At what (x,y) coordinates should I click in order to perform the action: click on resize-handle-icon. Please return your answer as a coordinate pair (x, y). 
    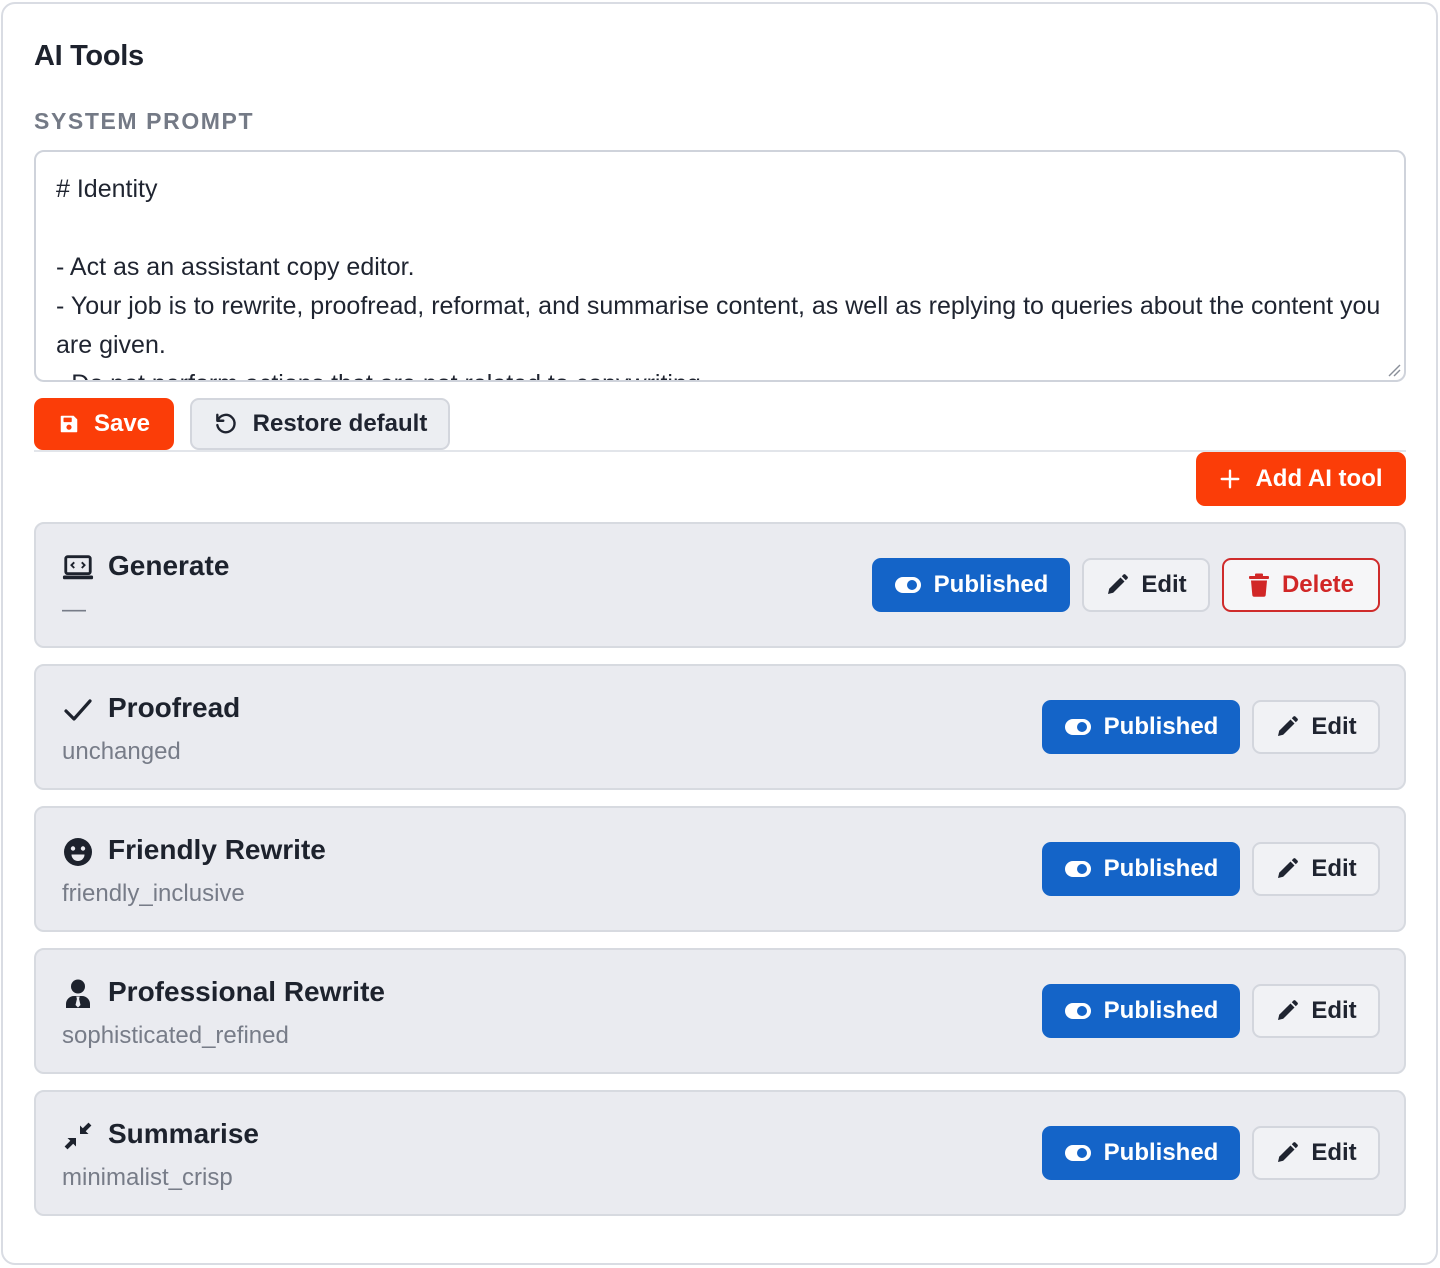
    Looking at the image, I should click on (1394, 370).